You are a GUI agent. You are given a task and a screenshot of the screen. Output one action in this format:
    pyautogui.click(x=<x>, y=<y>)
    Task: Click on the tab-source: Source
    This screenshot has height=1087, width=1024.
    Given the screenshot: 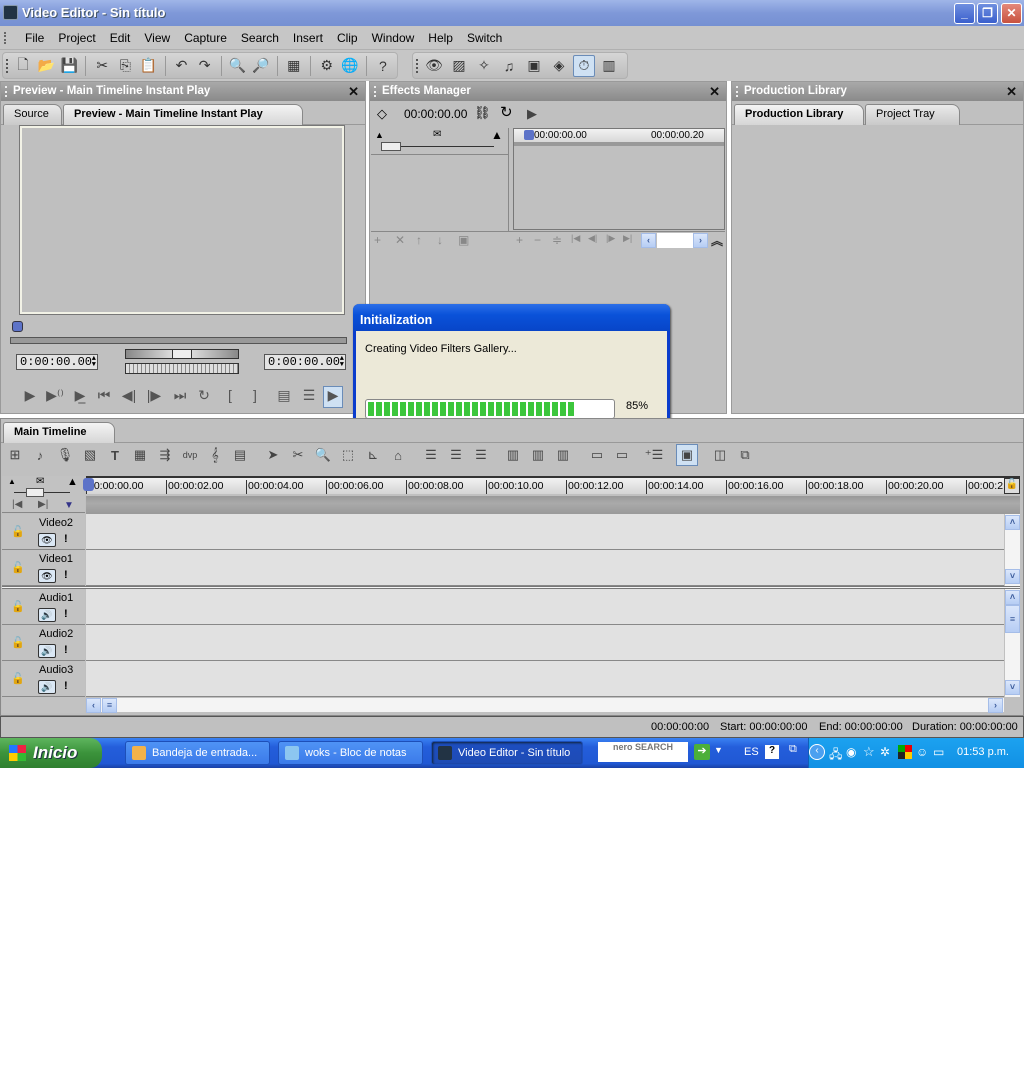 What is the action you would take?
    pyautogui.click(x=32, y=114)
    